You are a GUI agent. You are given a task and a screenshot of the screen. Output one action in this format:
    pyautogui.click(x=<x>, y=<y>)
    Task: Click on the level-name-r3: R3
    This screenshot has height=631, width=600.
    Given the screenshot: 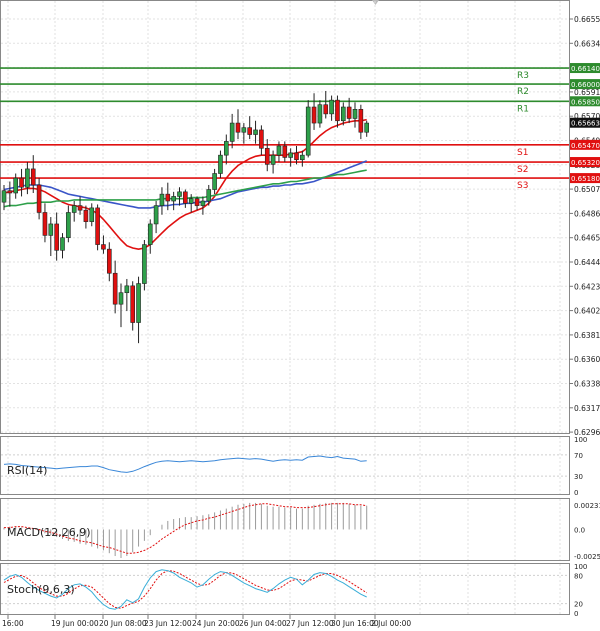 What is the action you would take?
    pyautogui.click(x=523, y=76)
    